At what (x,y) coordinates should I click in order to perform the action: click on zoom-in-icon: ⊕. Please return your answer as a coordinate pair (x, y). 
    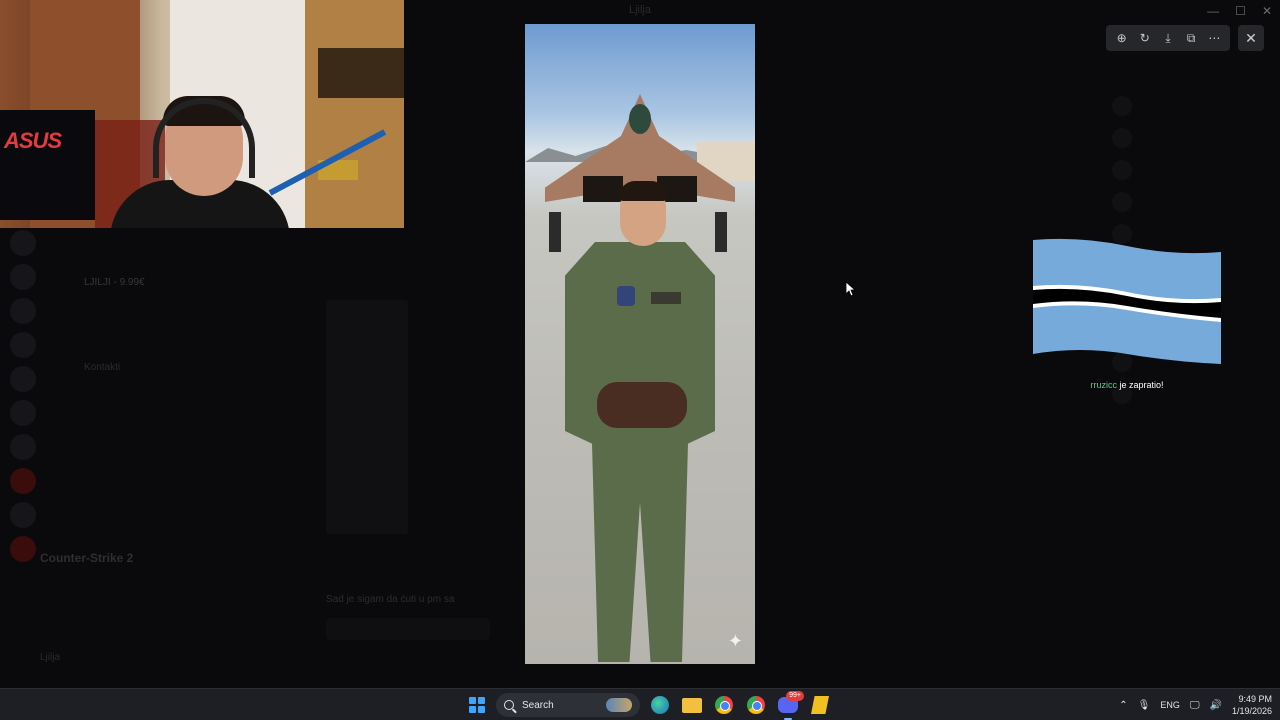
    Looking at the image, I should click on (1122, 38).